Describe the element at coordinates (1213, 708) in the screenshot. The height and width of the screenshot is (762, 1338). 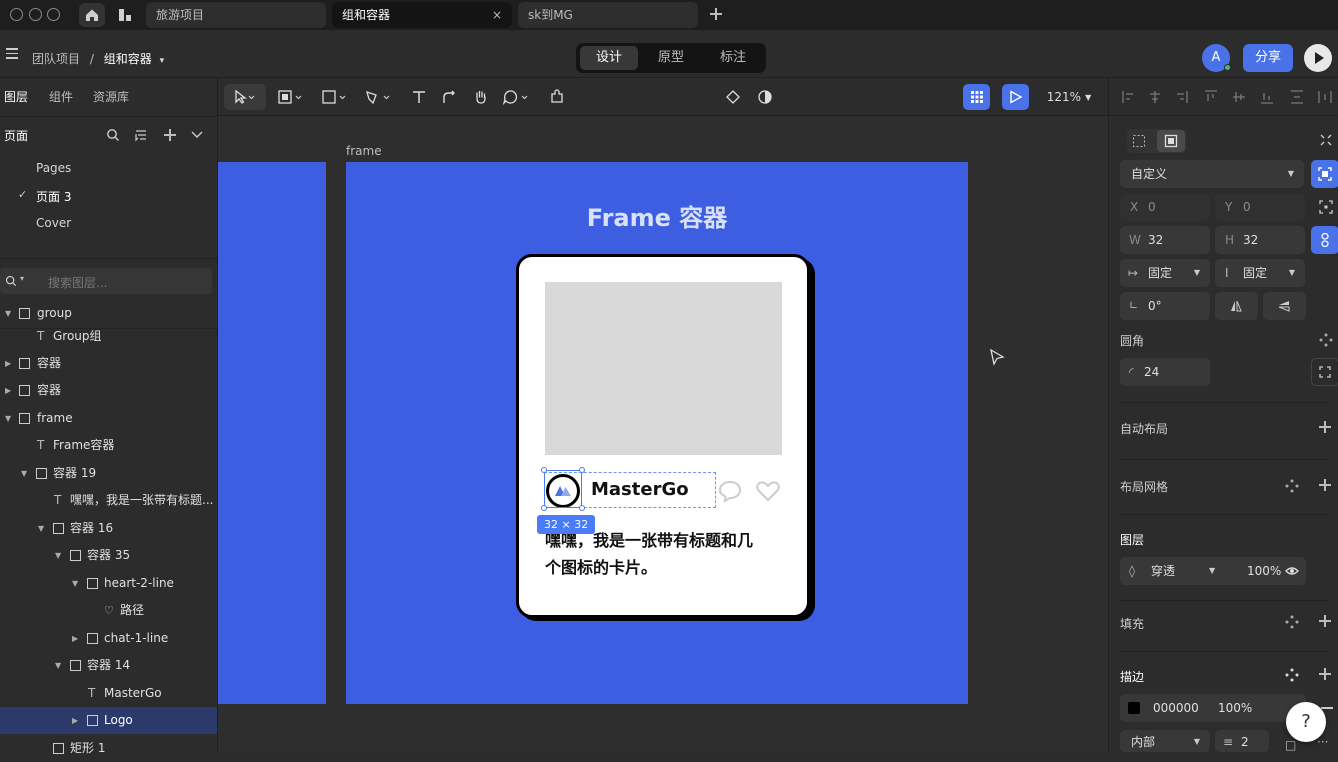
I see `stroke-color-input: 000000 100%` at that location.